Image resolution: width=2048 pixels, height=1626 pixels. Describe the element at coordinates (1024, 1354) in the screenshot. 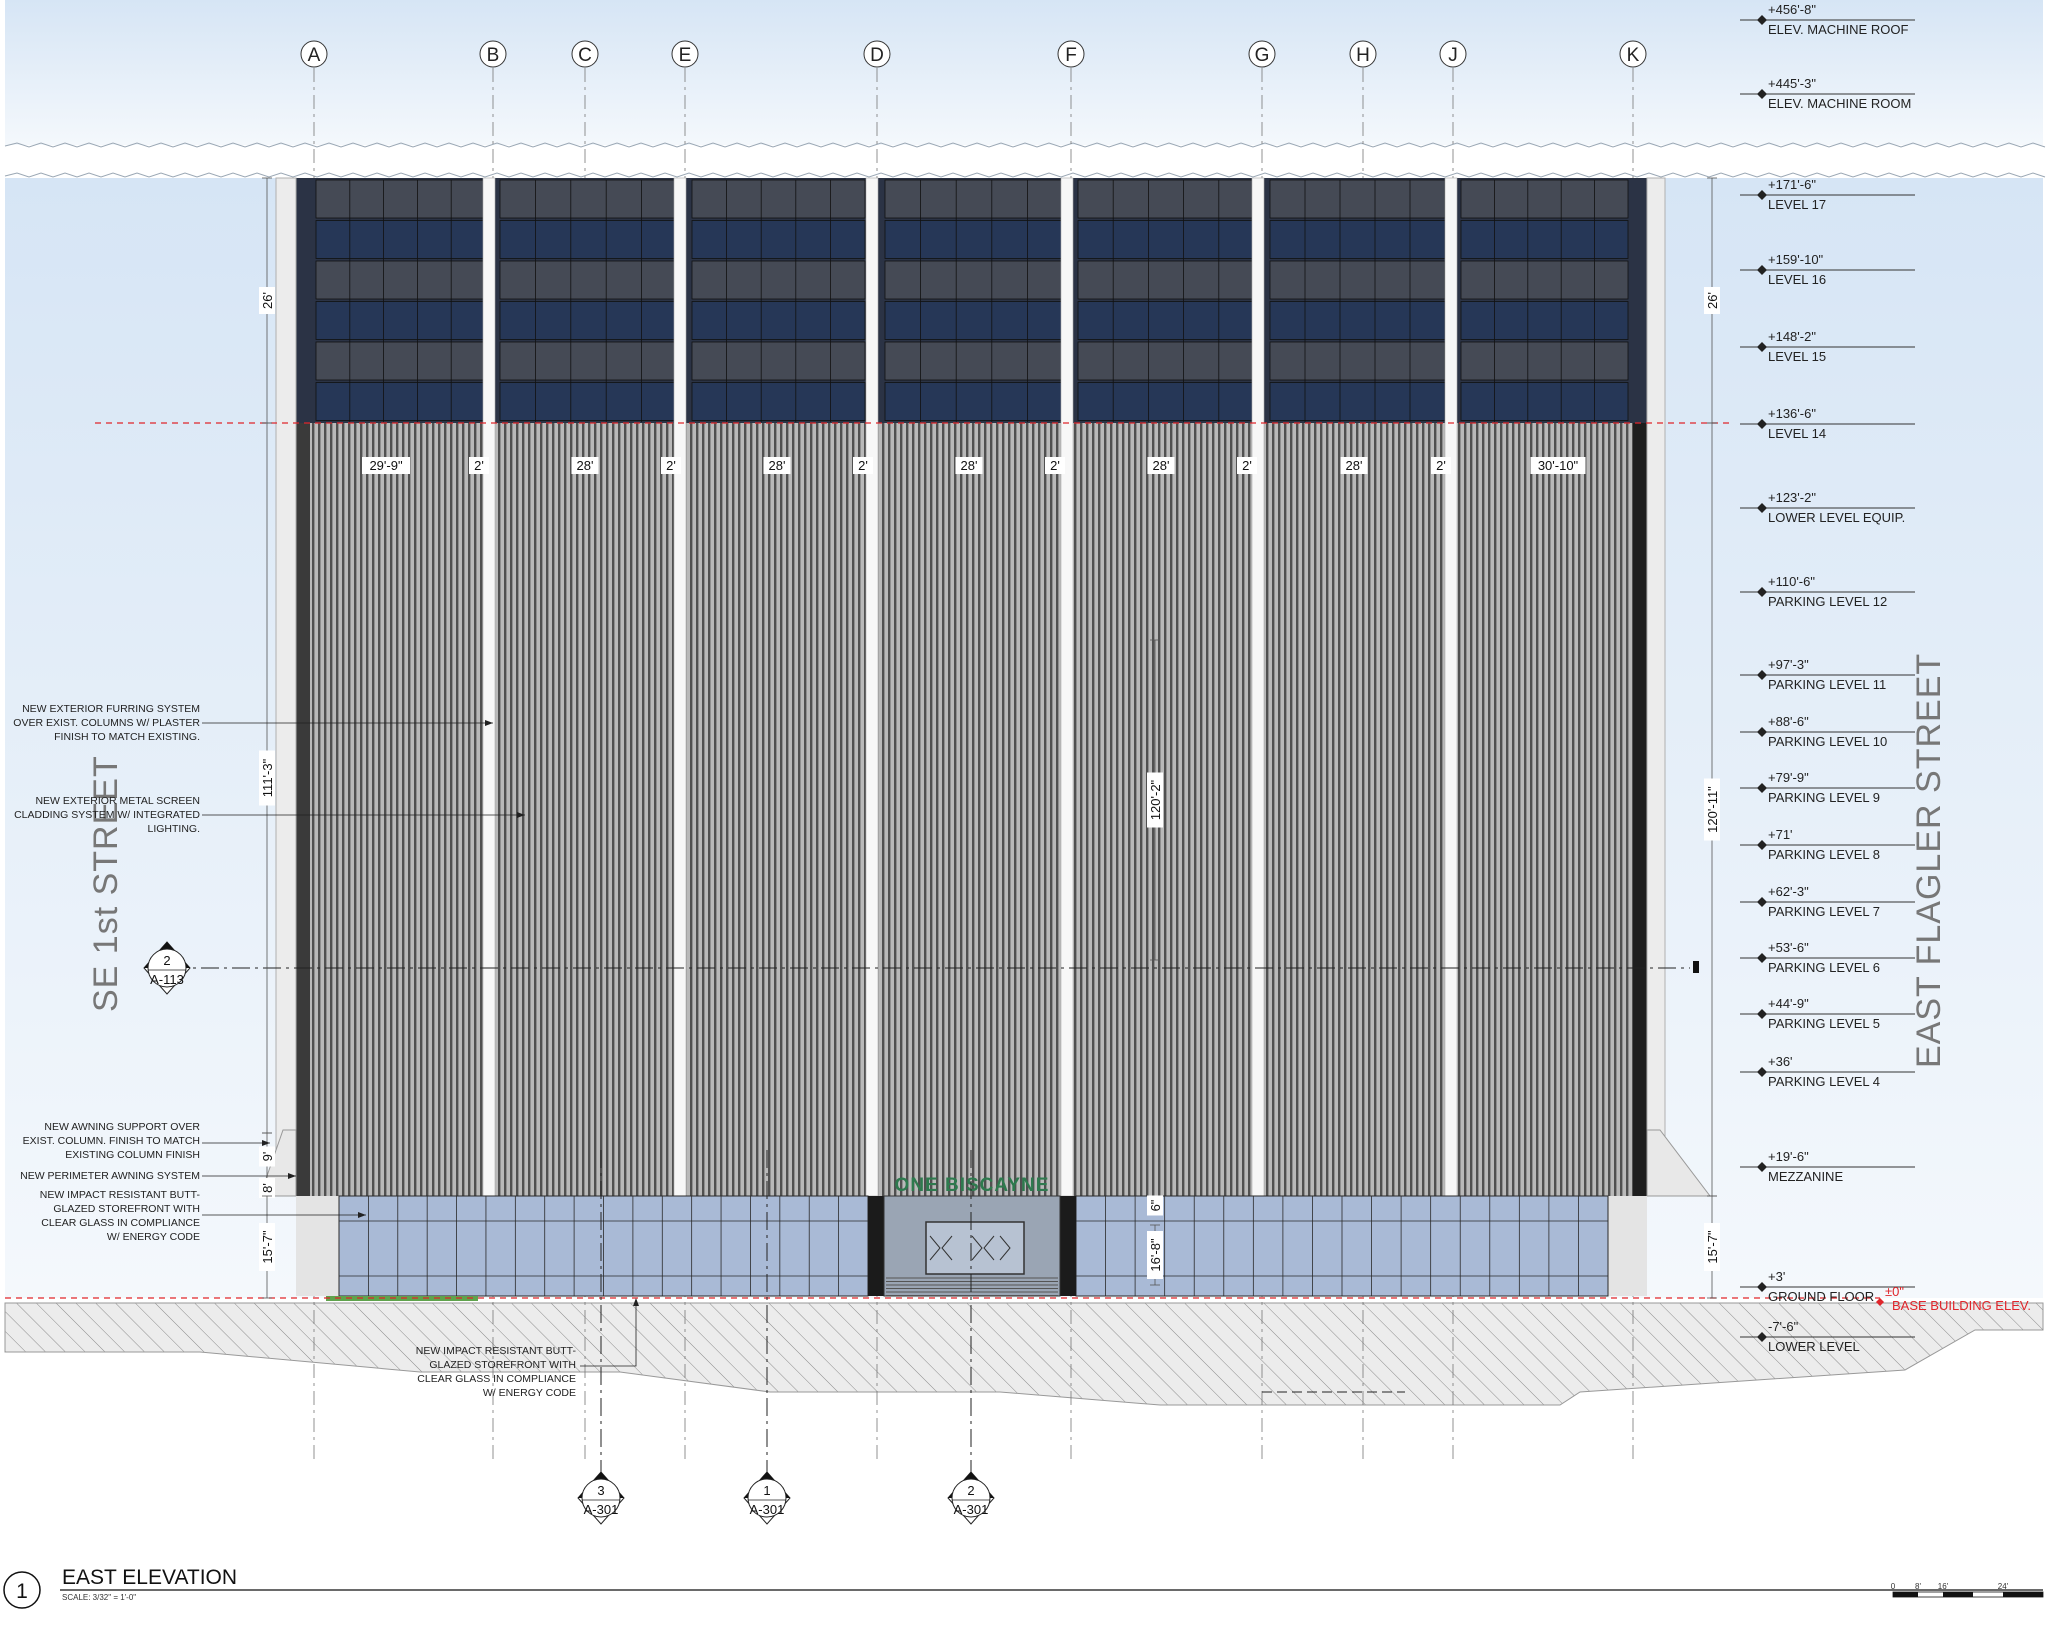

I see `ground-section-hatch` at that location.